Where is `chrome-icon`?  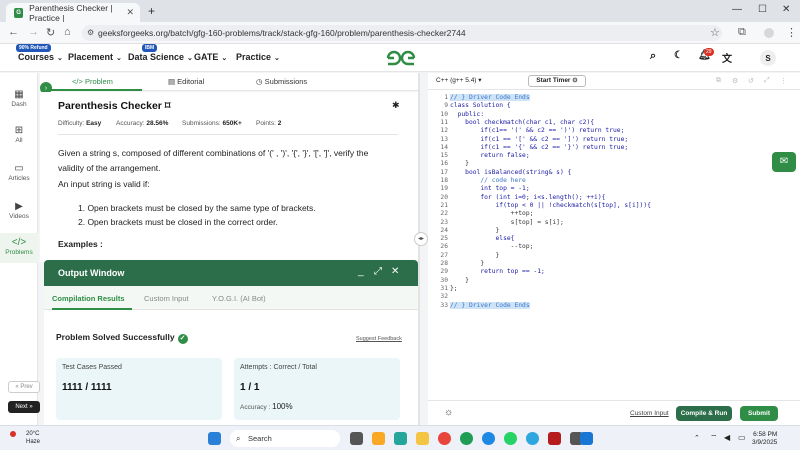 chrome-icon is located at coordinates (444, 438).